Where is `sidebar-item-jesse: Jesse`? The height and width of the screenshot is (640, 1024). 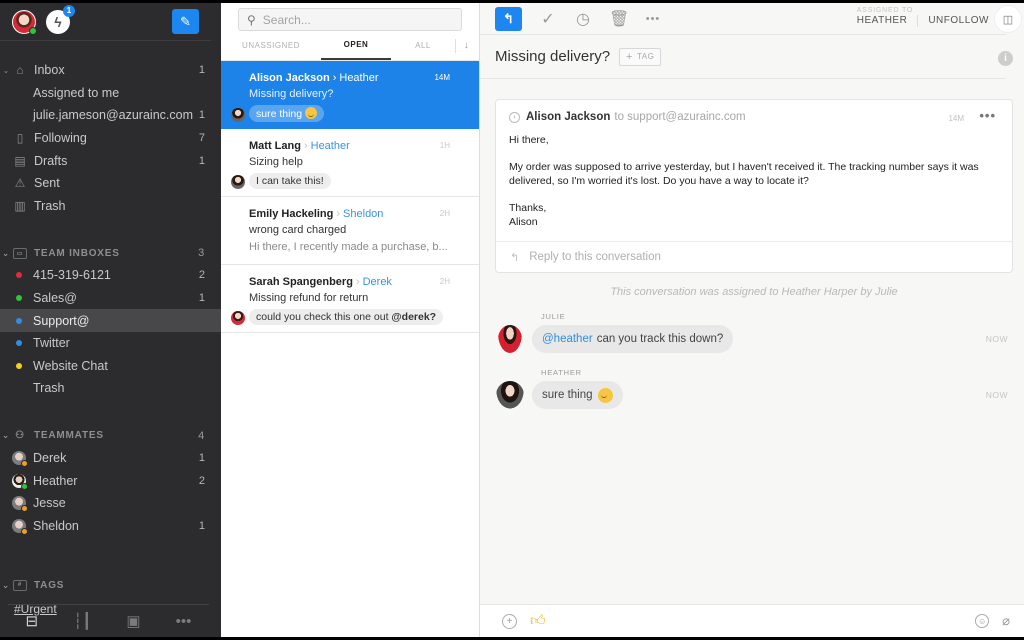 sidebar-item-jesse: Jesse is located at coordinates (110, 503).